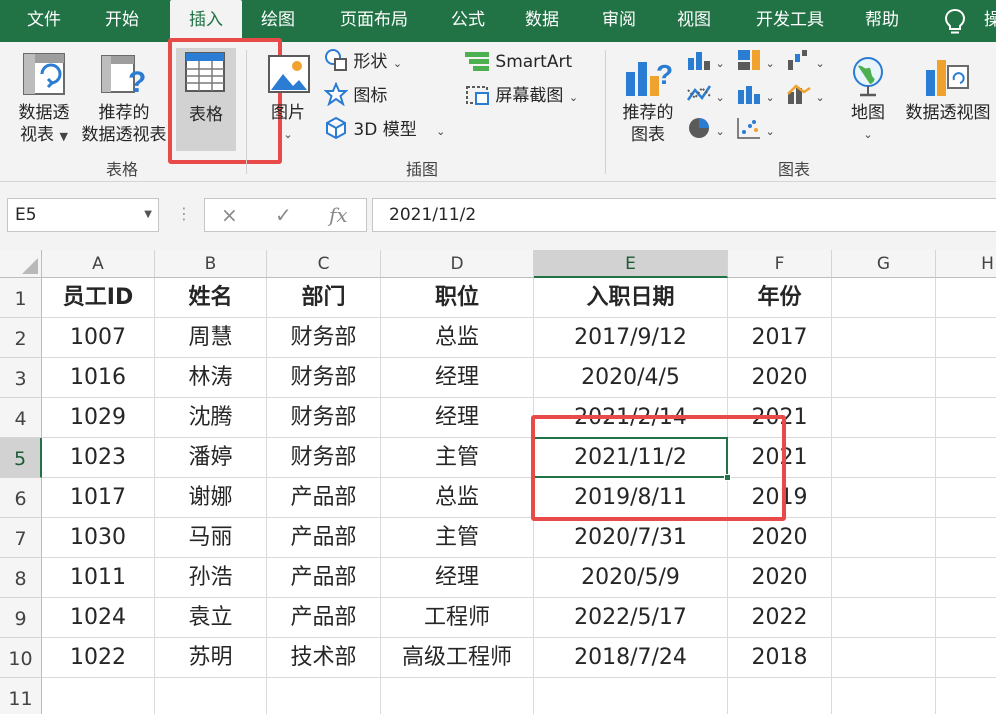  I want to click on cell-c9: 产品部, so click(324, 618).